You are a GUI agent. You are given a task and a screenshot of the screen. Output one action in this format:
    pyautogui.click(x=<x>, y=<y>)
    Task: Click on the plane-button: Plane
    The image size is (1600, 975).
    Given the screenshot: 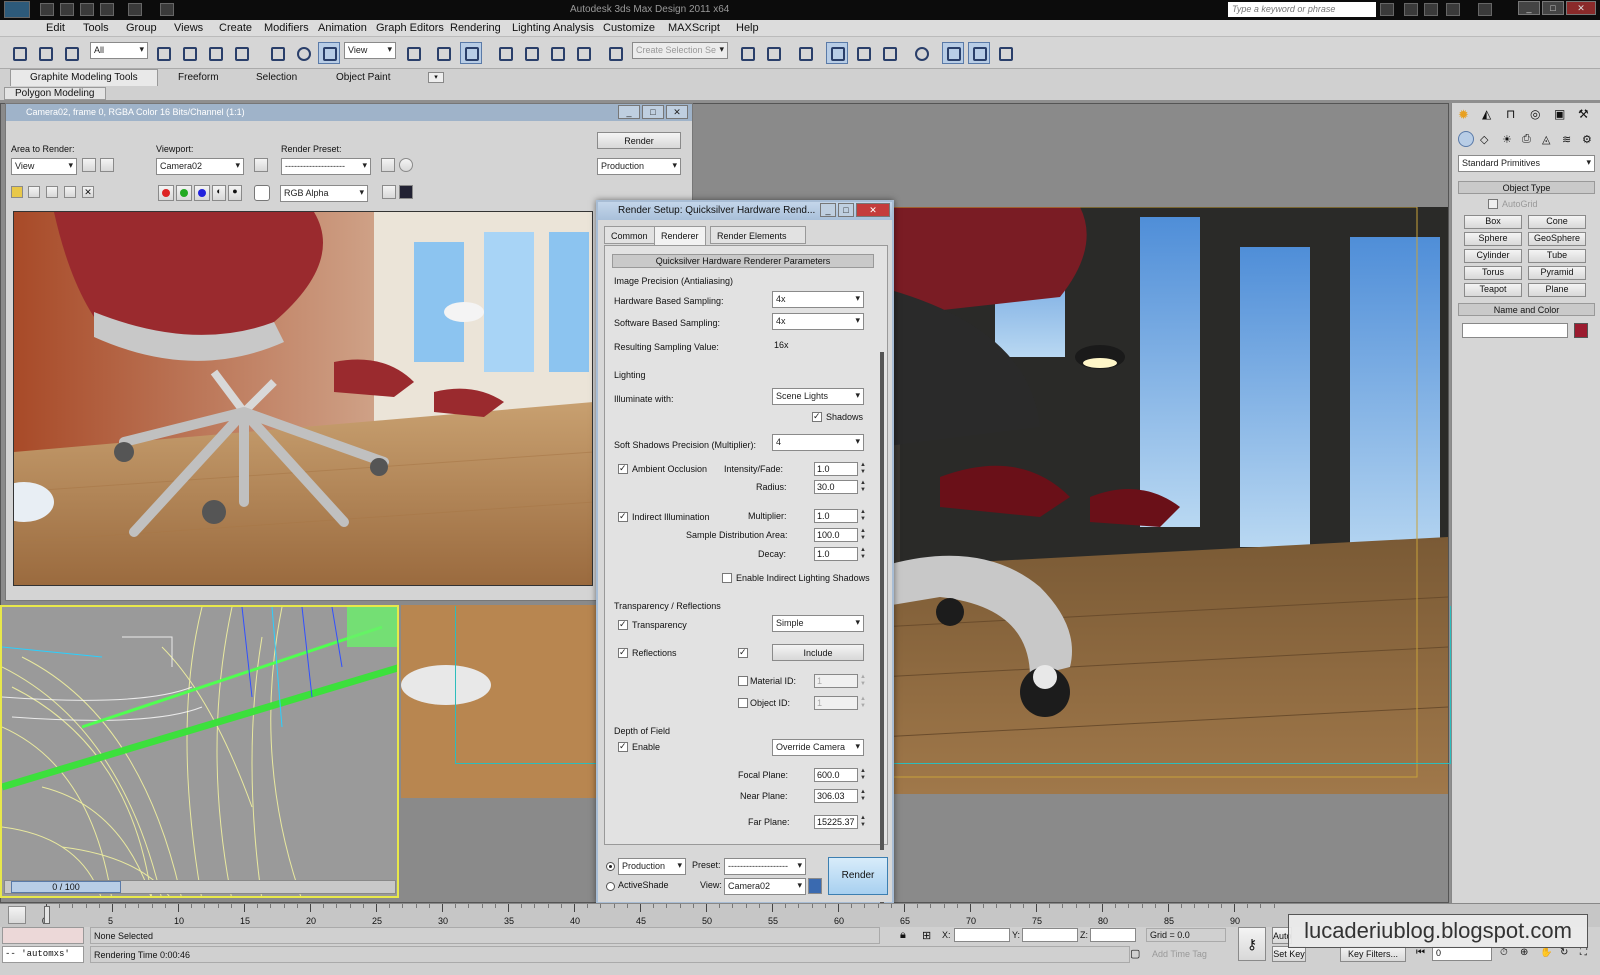 What is the action you would take?
    pyautogui.click(x=1557, y=290)
    